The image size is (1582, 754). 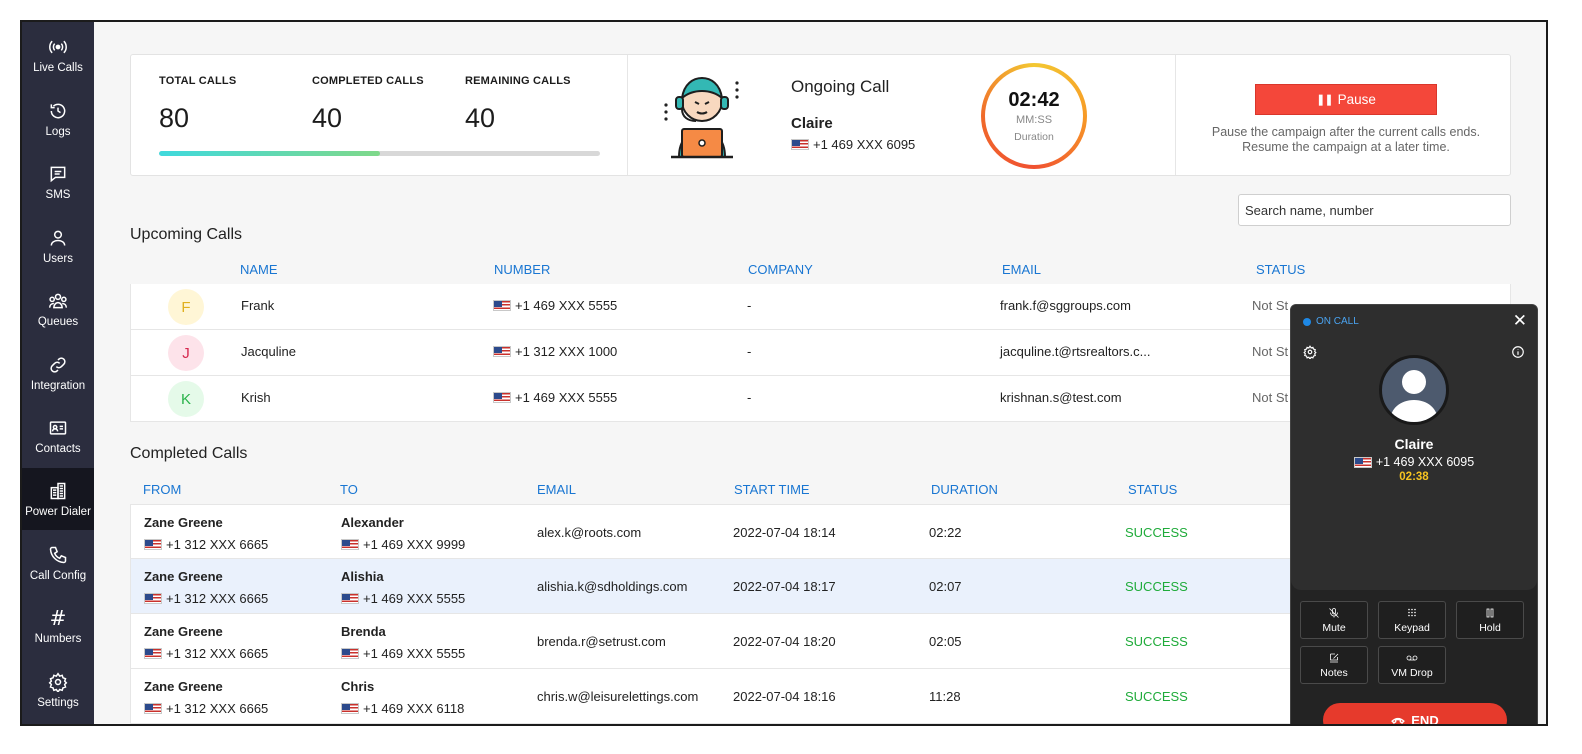 What do you see at coordinates (327, 118) in the screenshot?
I see `completed-calls-value: 40` at bounding box center [327, 118].